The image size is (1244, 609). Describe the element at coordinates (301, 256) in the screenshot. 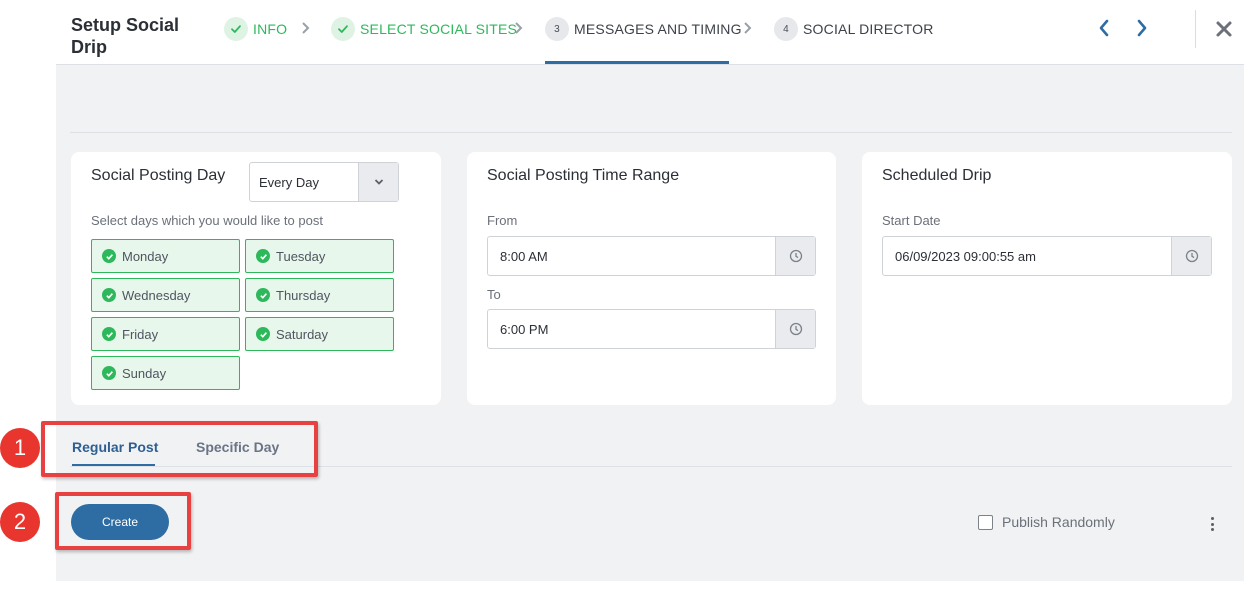

I see `day-label: Tuesday` at that location.